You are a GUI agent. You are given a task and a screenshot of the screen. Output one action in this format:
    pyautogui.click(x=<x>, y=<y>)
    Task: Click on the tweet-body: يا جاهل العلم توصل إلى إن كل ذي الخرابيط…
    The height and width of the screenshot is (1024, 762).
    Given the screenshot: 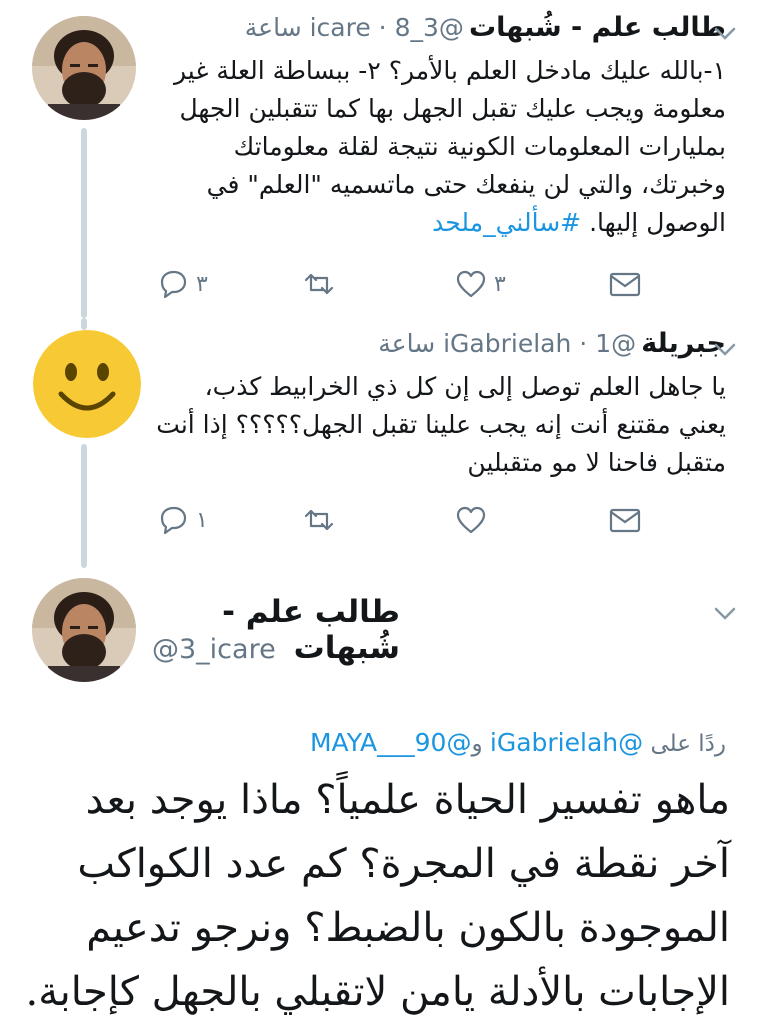 What is the action you would take?
    pyautogui.click(x=441, y=424)
    